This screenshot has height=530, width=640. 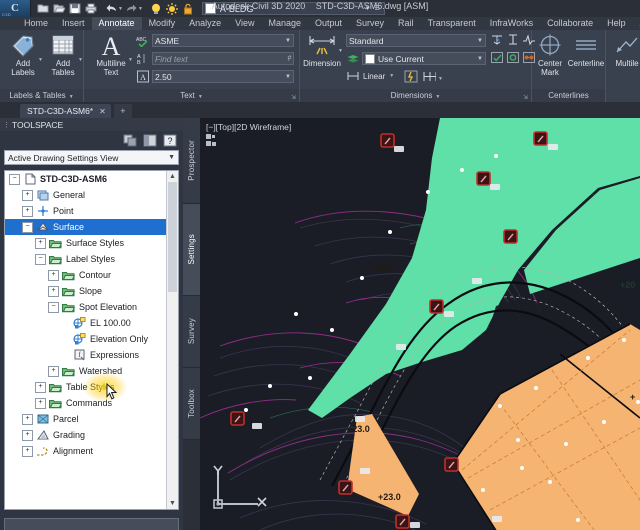 What do you see at coordinates (91, 179) in the screenshot?
I see `tree-item-std-c3d-asm6: − STD-C3D-ASM6` at bounding box center [91, 179].